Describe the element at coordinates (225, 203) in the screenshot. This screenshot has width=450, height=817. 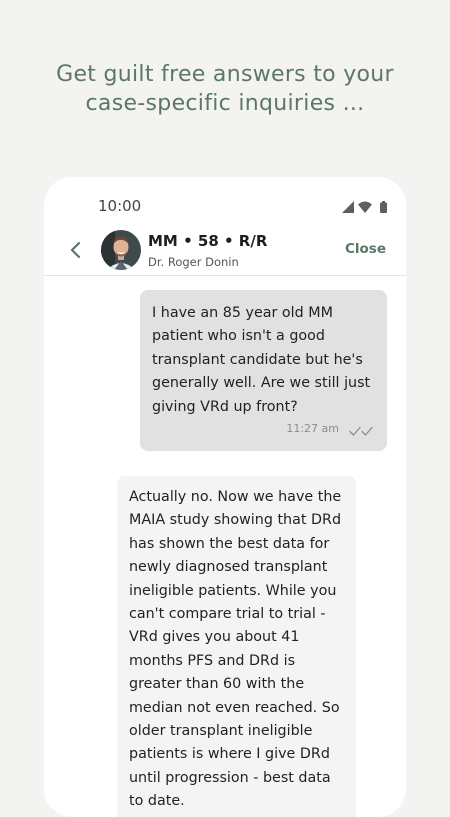
I see `status-bar: 10:00` at that location.